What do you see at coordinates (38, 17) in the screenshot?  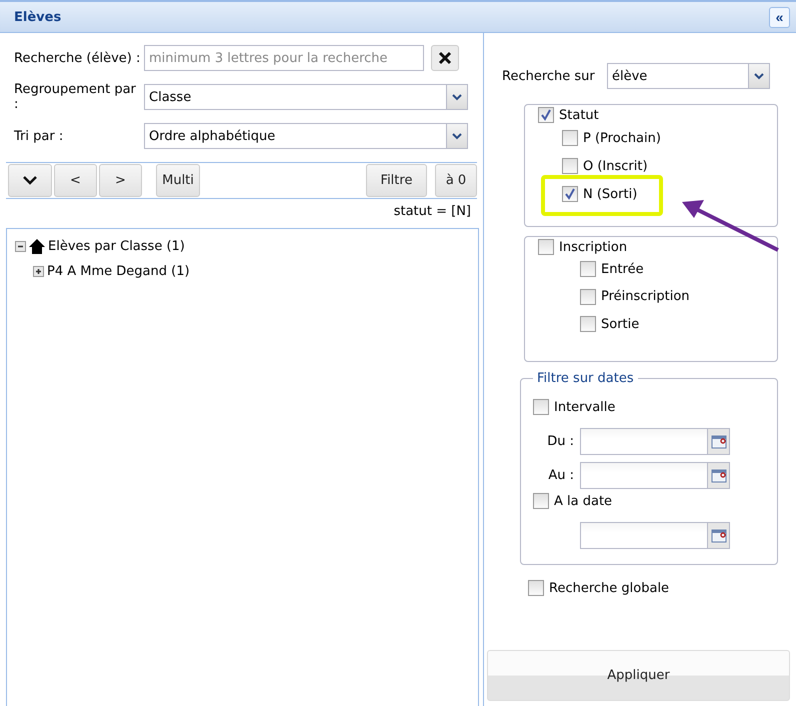 I see `panel-title: Elèves` at bounding box center [38, 17].